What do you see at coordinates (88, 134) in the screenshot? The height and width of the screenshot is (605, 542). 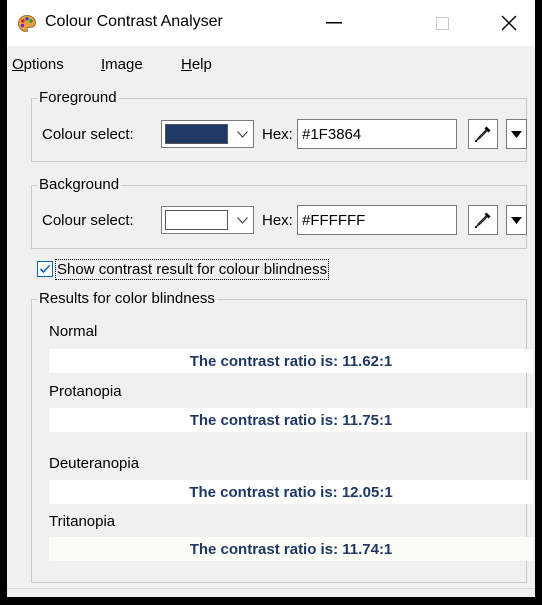 I see `foreground-colour-select-label: Colour select:` at bounding box center [88, 134].